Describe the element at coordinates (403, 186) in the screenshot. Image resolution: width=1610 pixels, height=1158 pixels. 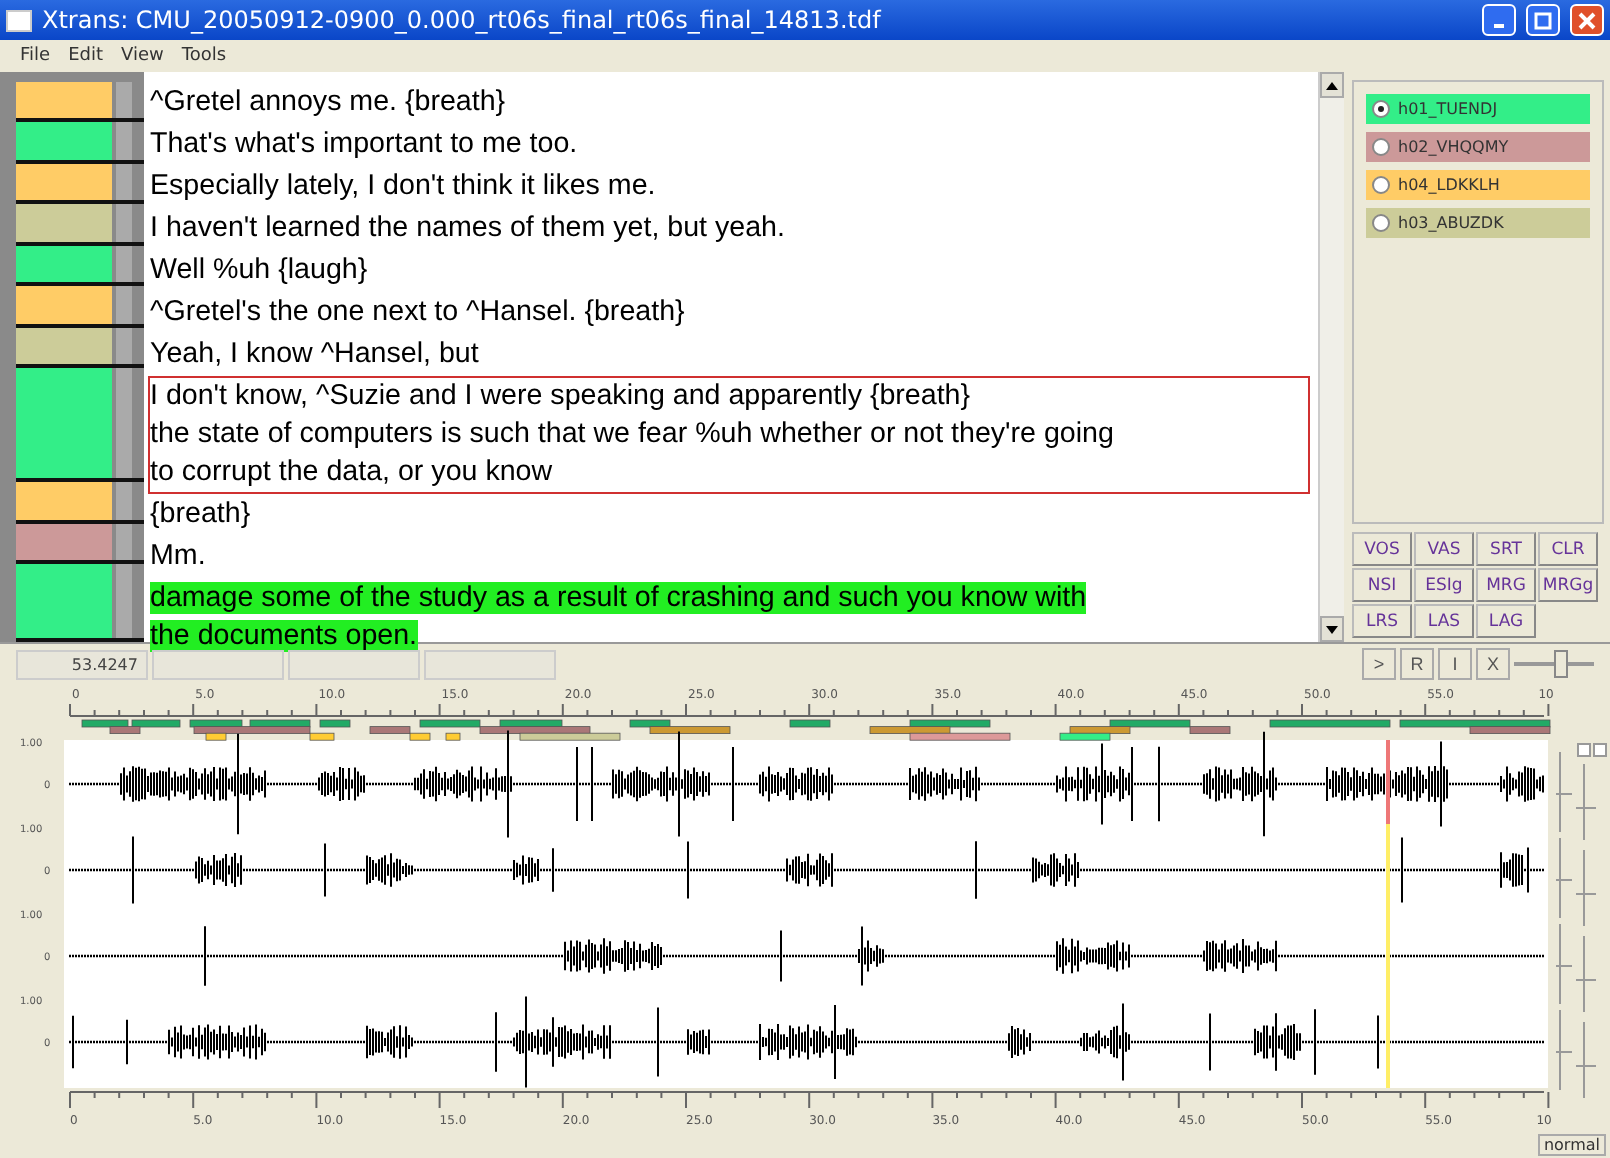
I see `transcript-line: Especially lately, I don't think it likes me.` at that location.